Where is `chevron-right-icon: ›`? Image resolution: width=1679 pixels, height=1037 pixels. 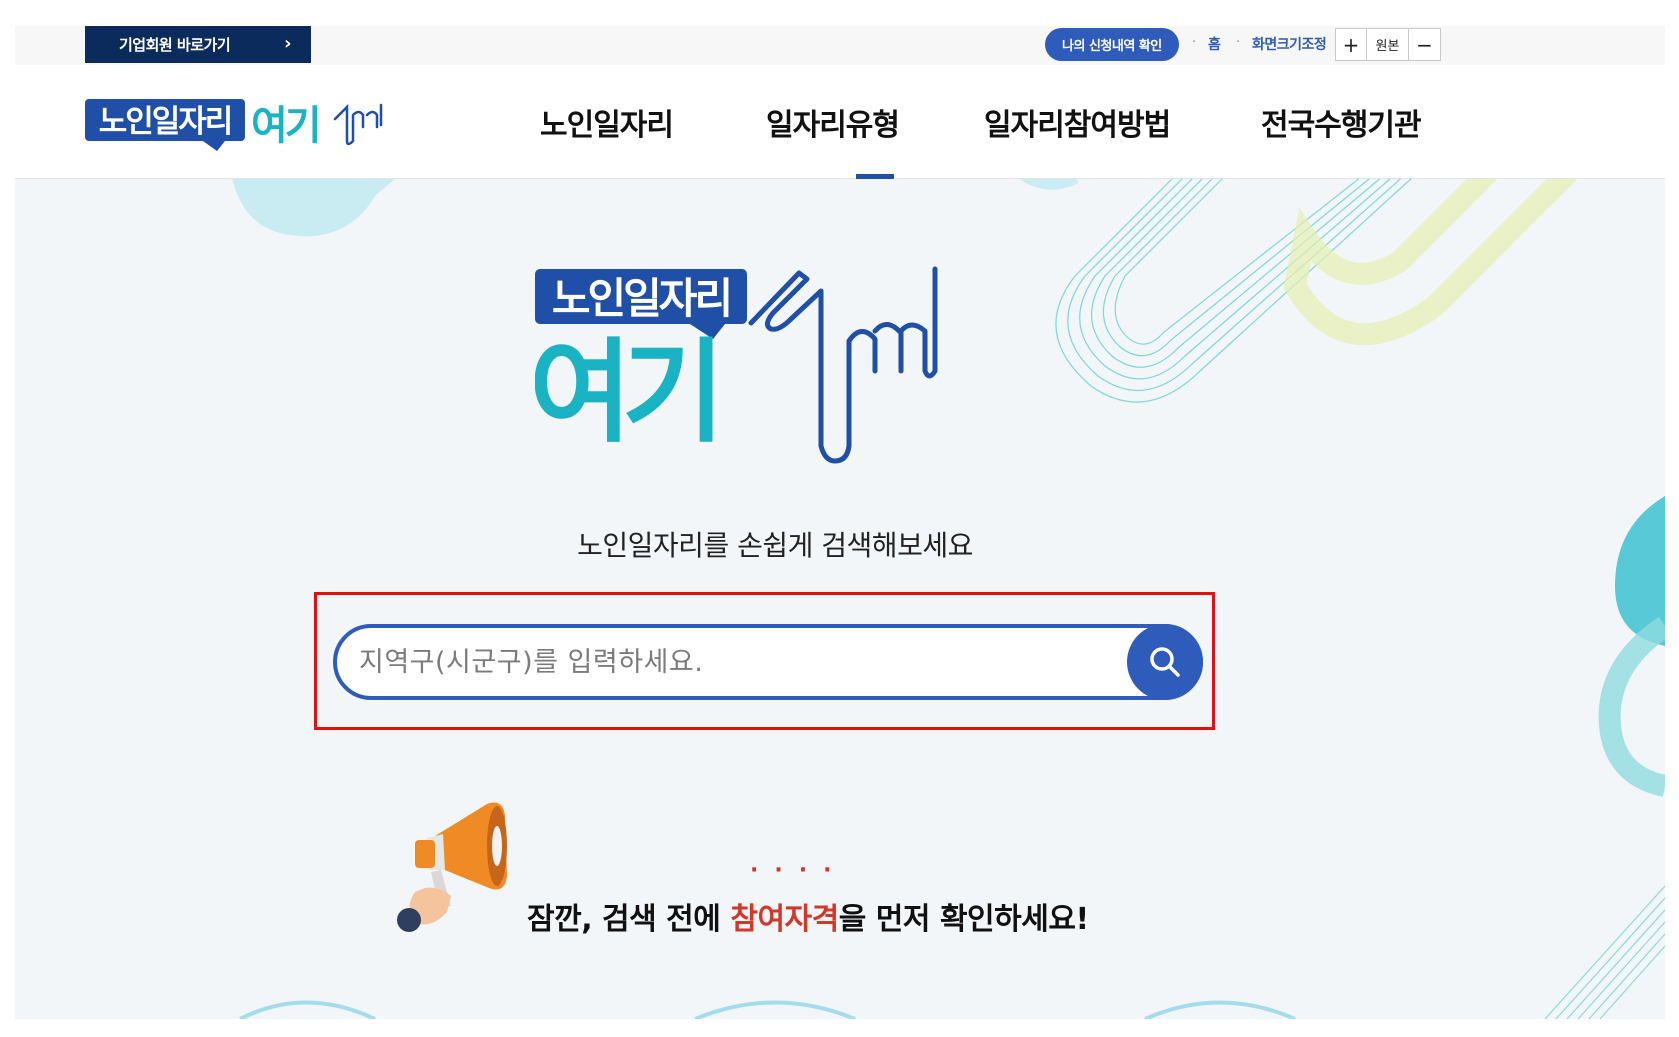 chevron-right-icon: › is located at coordinates (287, 43).